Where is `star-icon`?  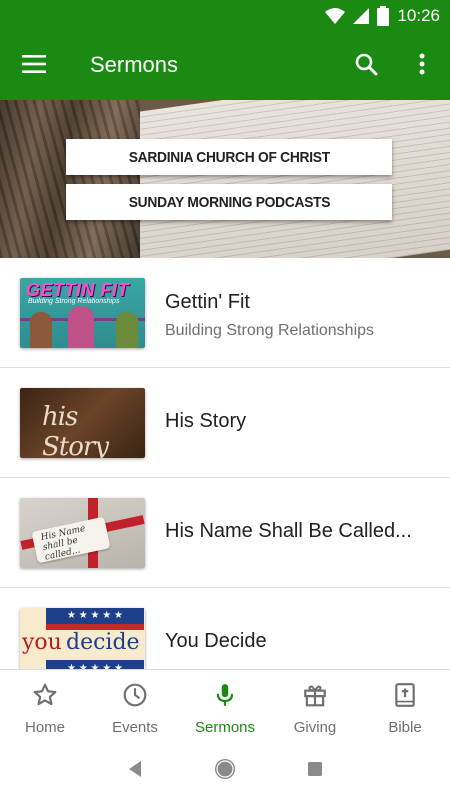
star-icon is located at coordinates (45, 697).